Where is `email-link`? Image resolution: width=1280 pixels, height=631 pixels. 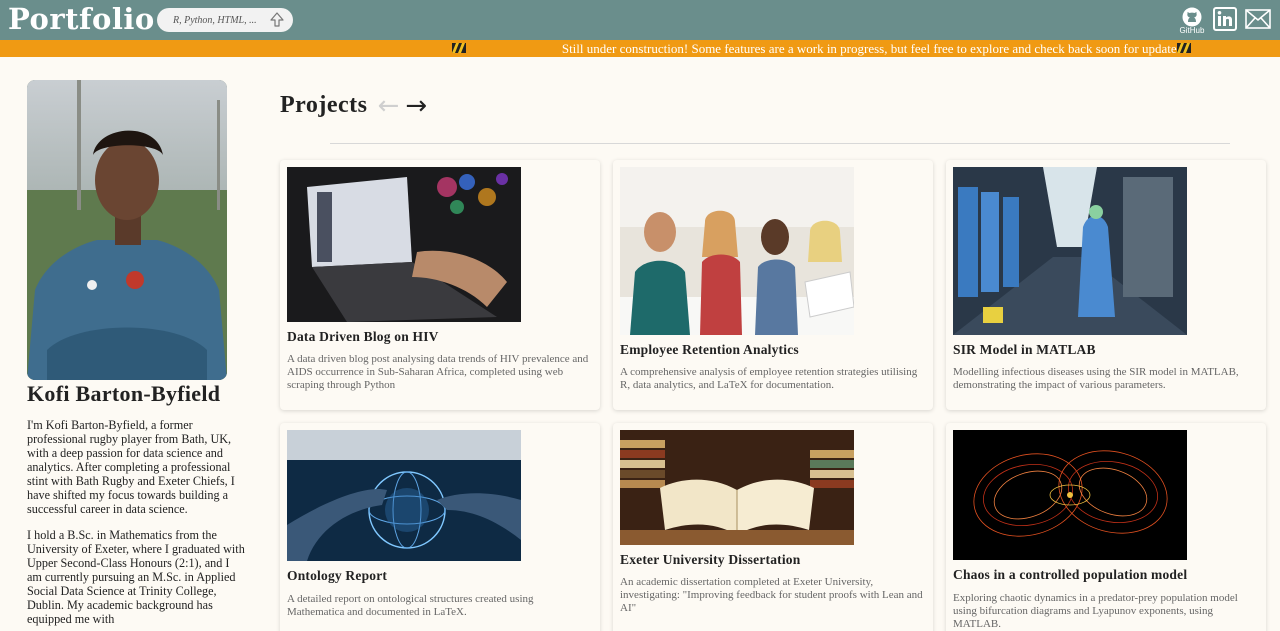
email-link is located at coordinates (1258, 19).